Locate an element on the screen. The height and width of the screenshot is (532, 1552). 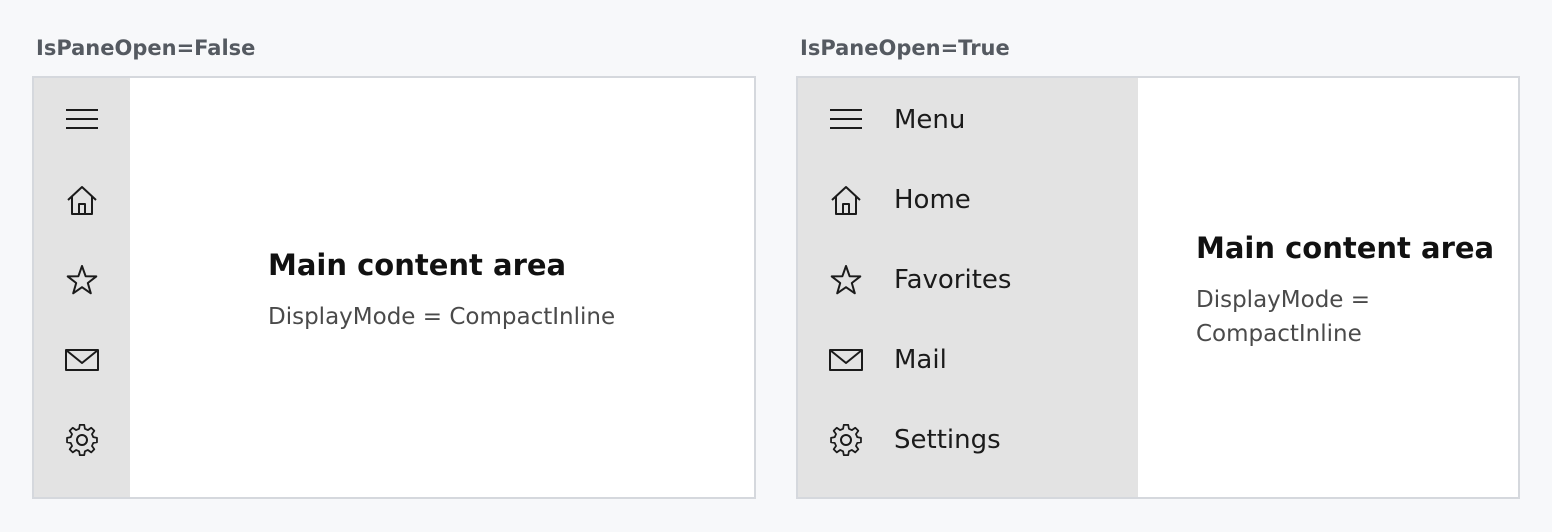
panel-caption-closed: IsPaneOpen=False is located at coordinates (146, 48).